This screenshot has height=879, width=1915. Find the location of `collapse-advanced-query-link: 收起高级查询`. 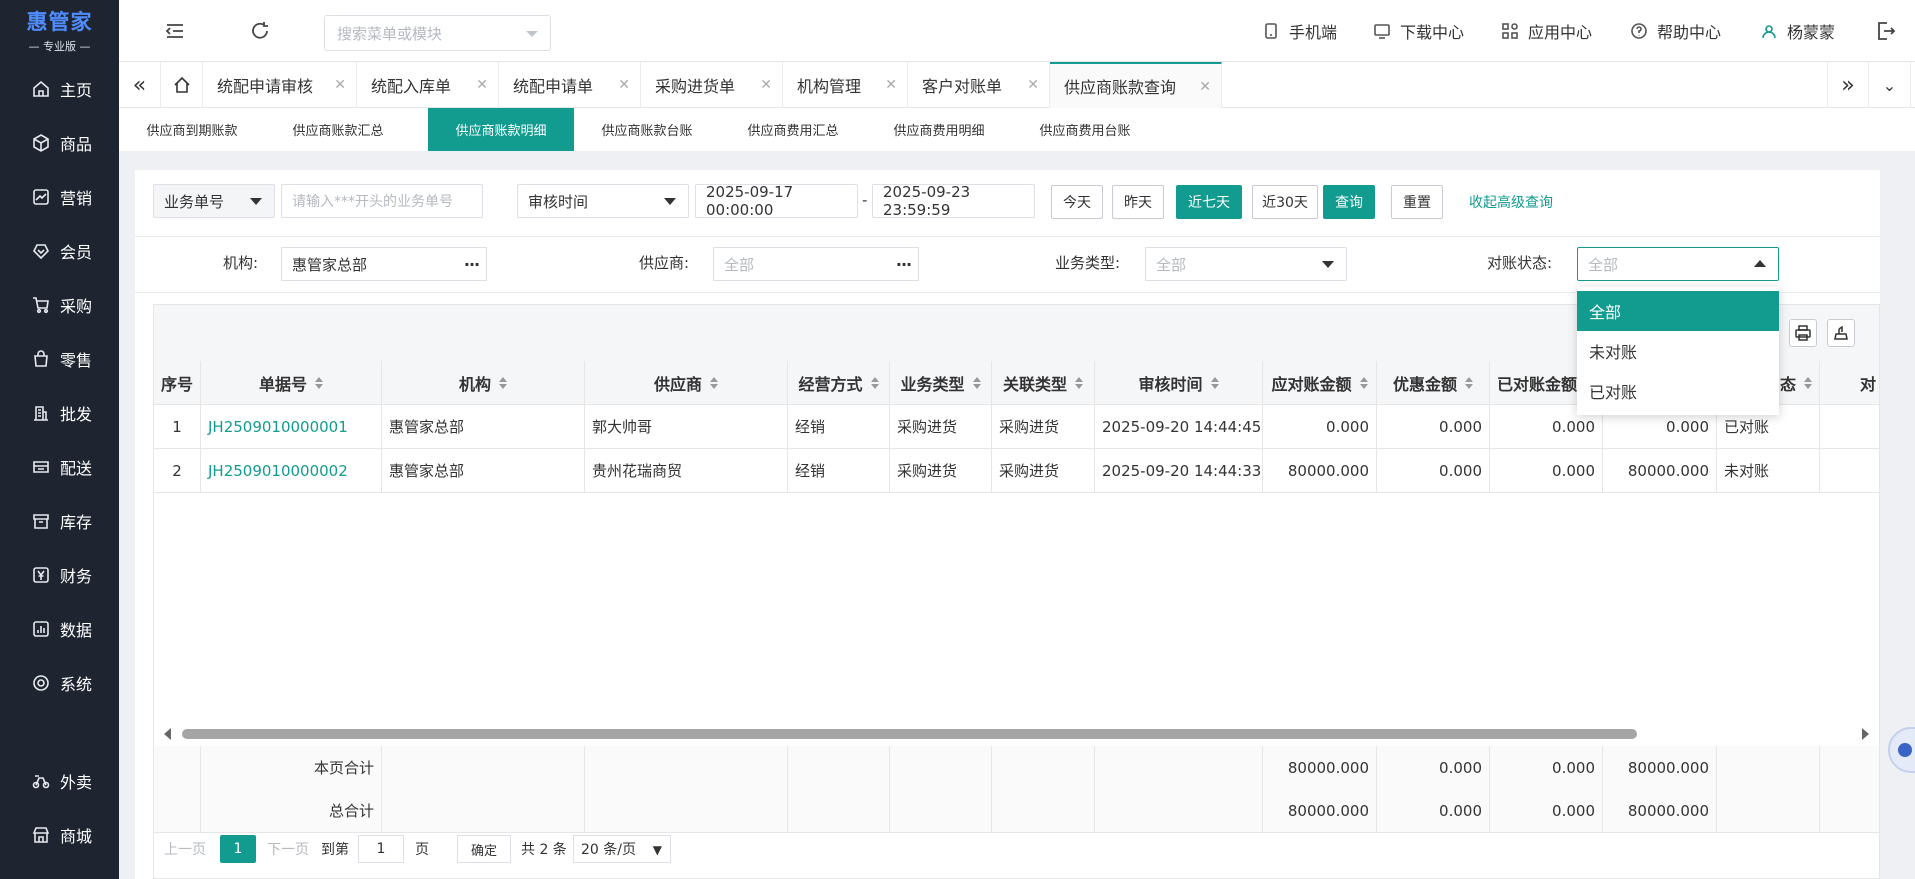

collapse-advanced-query-link: 收起高级查询 is located at coordinates (1511, 202).